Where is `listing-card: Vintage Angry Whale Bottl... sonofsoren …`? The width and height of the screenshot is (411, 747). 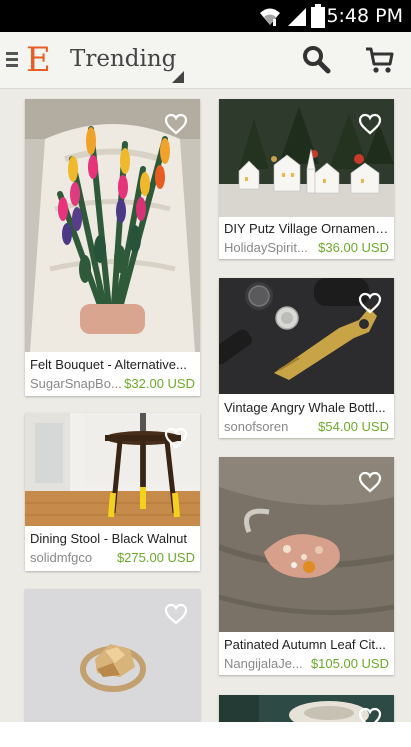
listing-card: Vintage Angry Whale Bottl... sonofsoren … is located at coordinates (306, 358).